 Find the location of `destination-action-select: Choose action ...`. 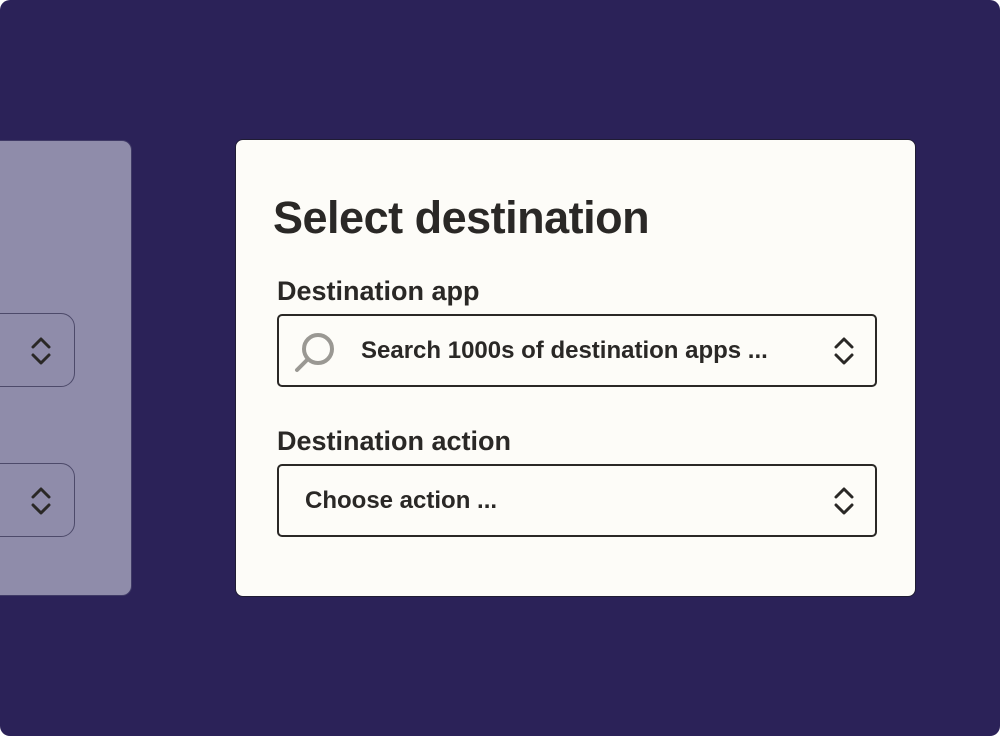

destination-action-select: Choose action ... is located at coordinates (577, 500).